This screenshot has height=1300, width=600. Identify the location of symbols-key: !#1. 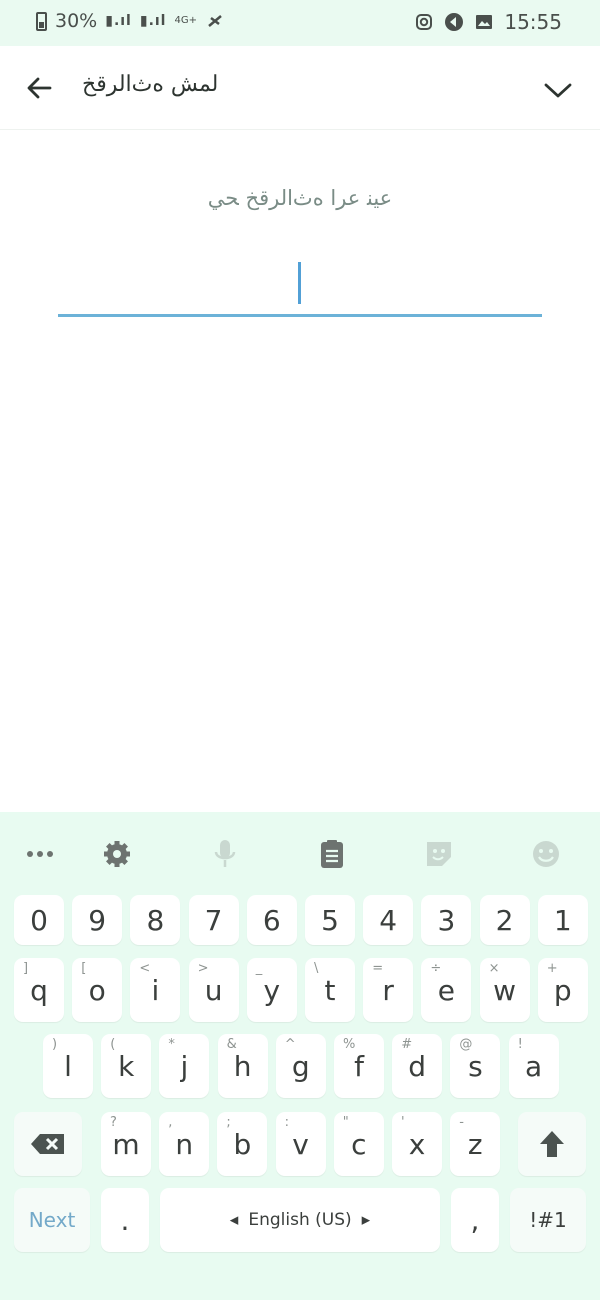
(548, 1220).